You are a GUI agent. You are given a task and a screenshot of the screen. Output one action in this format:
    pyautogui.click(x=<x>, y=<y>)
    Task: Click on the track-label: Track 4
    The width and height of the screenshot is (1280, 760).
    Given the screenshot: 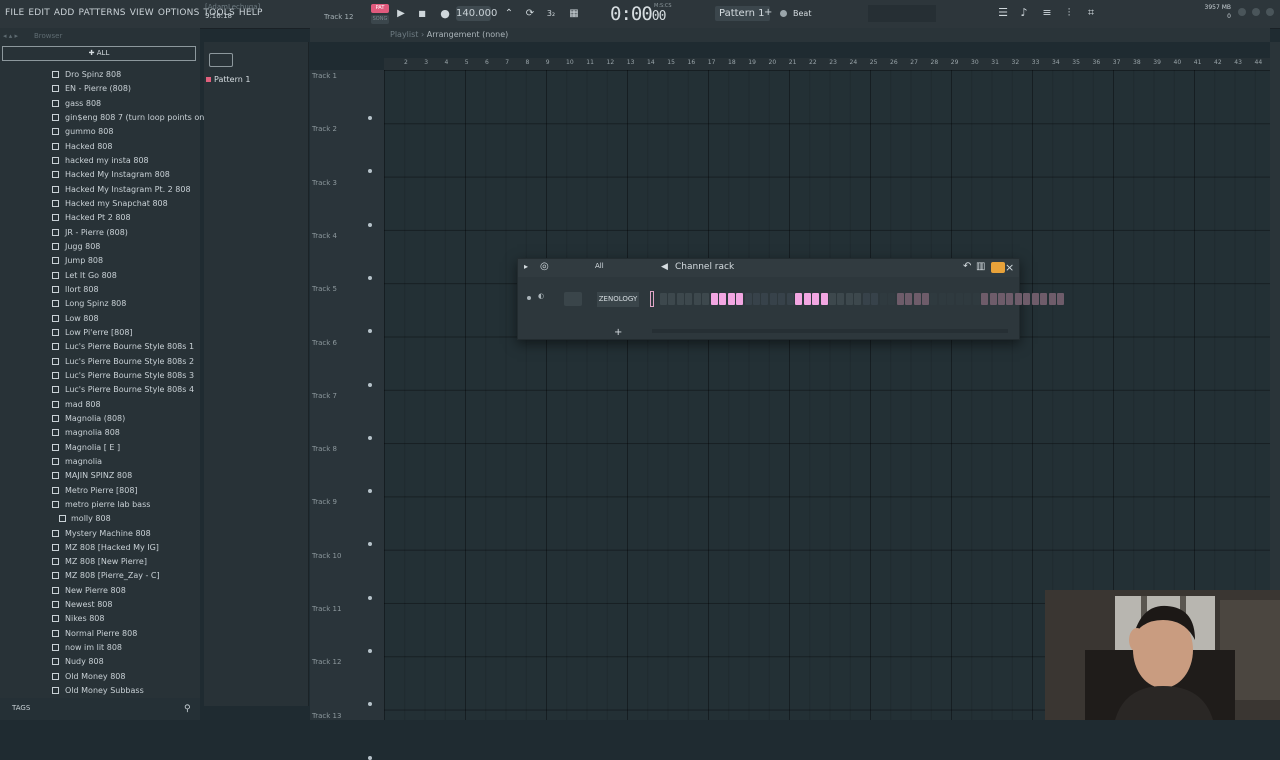 What is the action you would take?
    pyautogui.click(x=324, y=236)
    